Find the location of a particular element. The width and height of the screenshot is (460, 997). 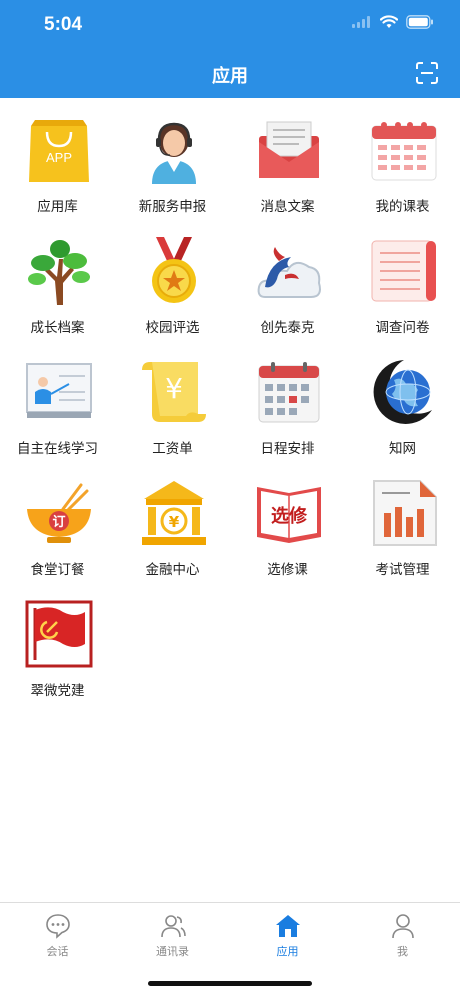

app-label: 新服务申报 is located at coordinates (172, 207).